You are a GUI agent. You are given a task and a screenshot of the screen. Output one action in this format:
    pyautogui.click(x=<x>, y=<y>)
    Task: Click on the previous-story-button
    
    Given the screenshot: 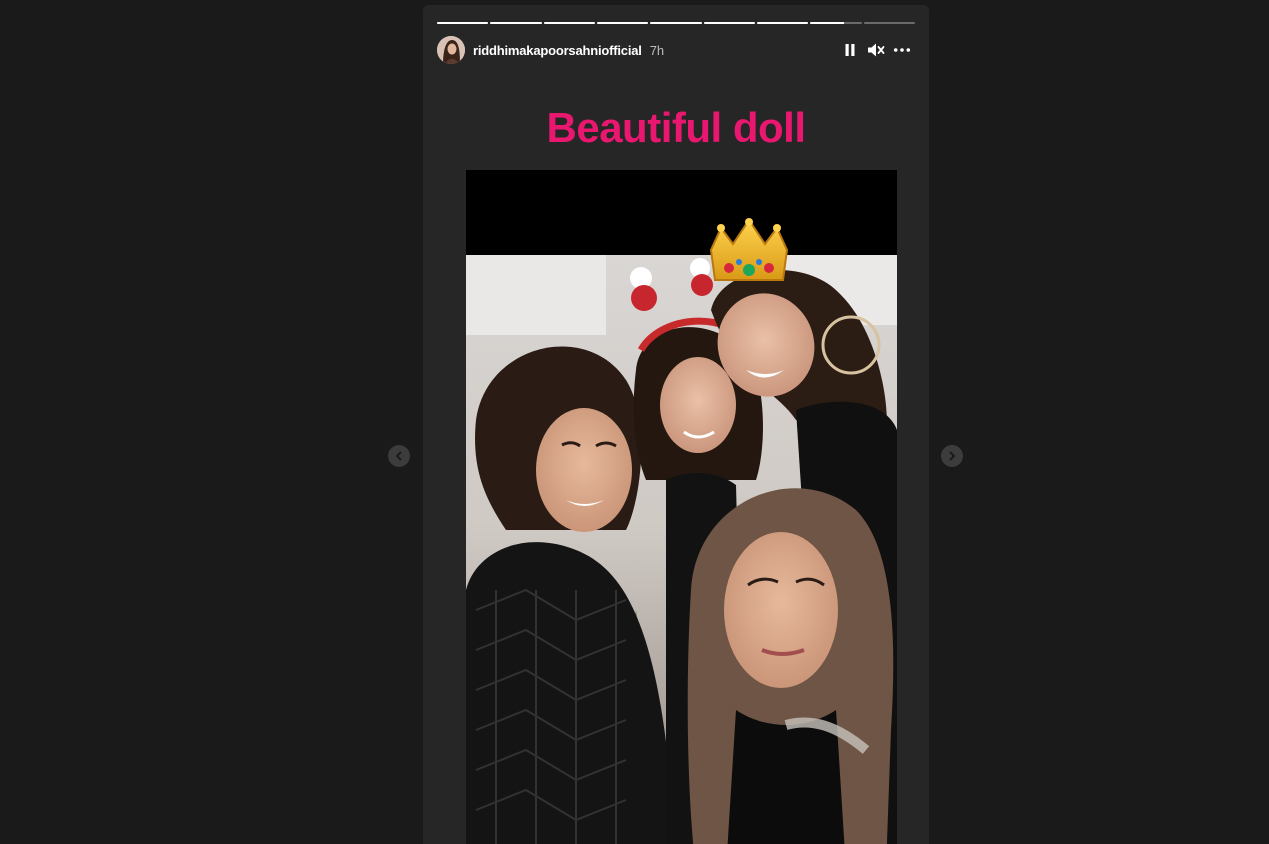 What is the action you would take?
    pyautogui.click(x=399, y=456)
    